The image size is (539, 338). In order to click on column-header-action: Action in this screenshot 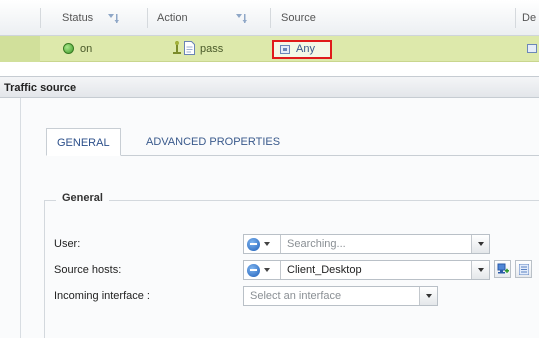, I will do `click(172, 18)`.